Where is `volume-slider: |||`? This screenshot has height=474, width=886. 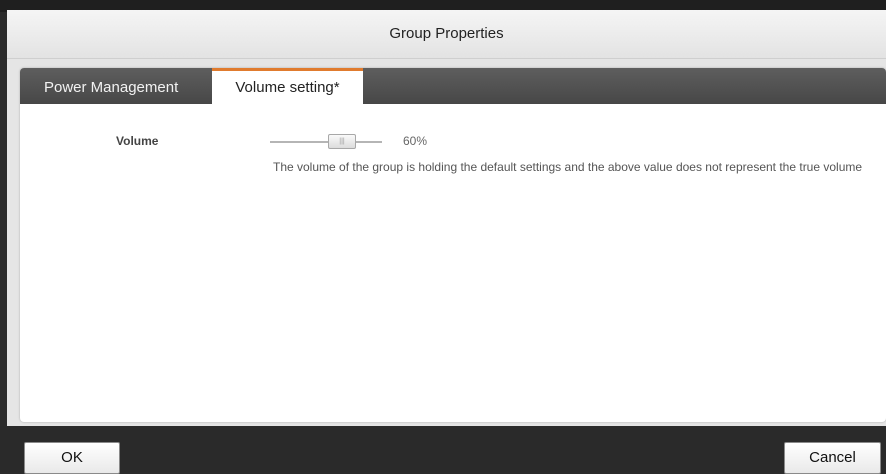
volume-slider: ||| is located at coordinates (326, 142).